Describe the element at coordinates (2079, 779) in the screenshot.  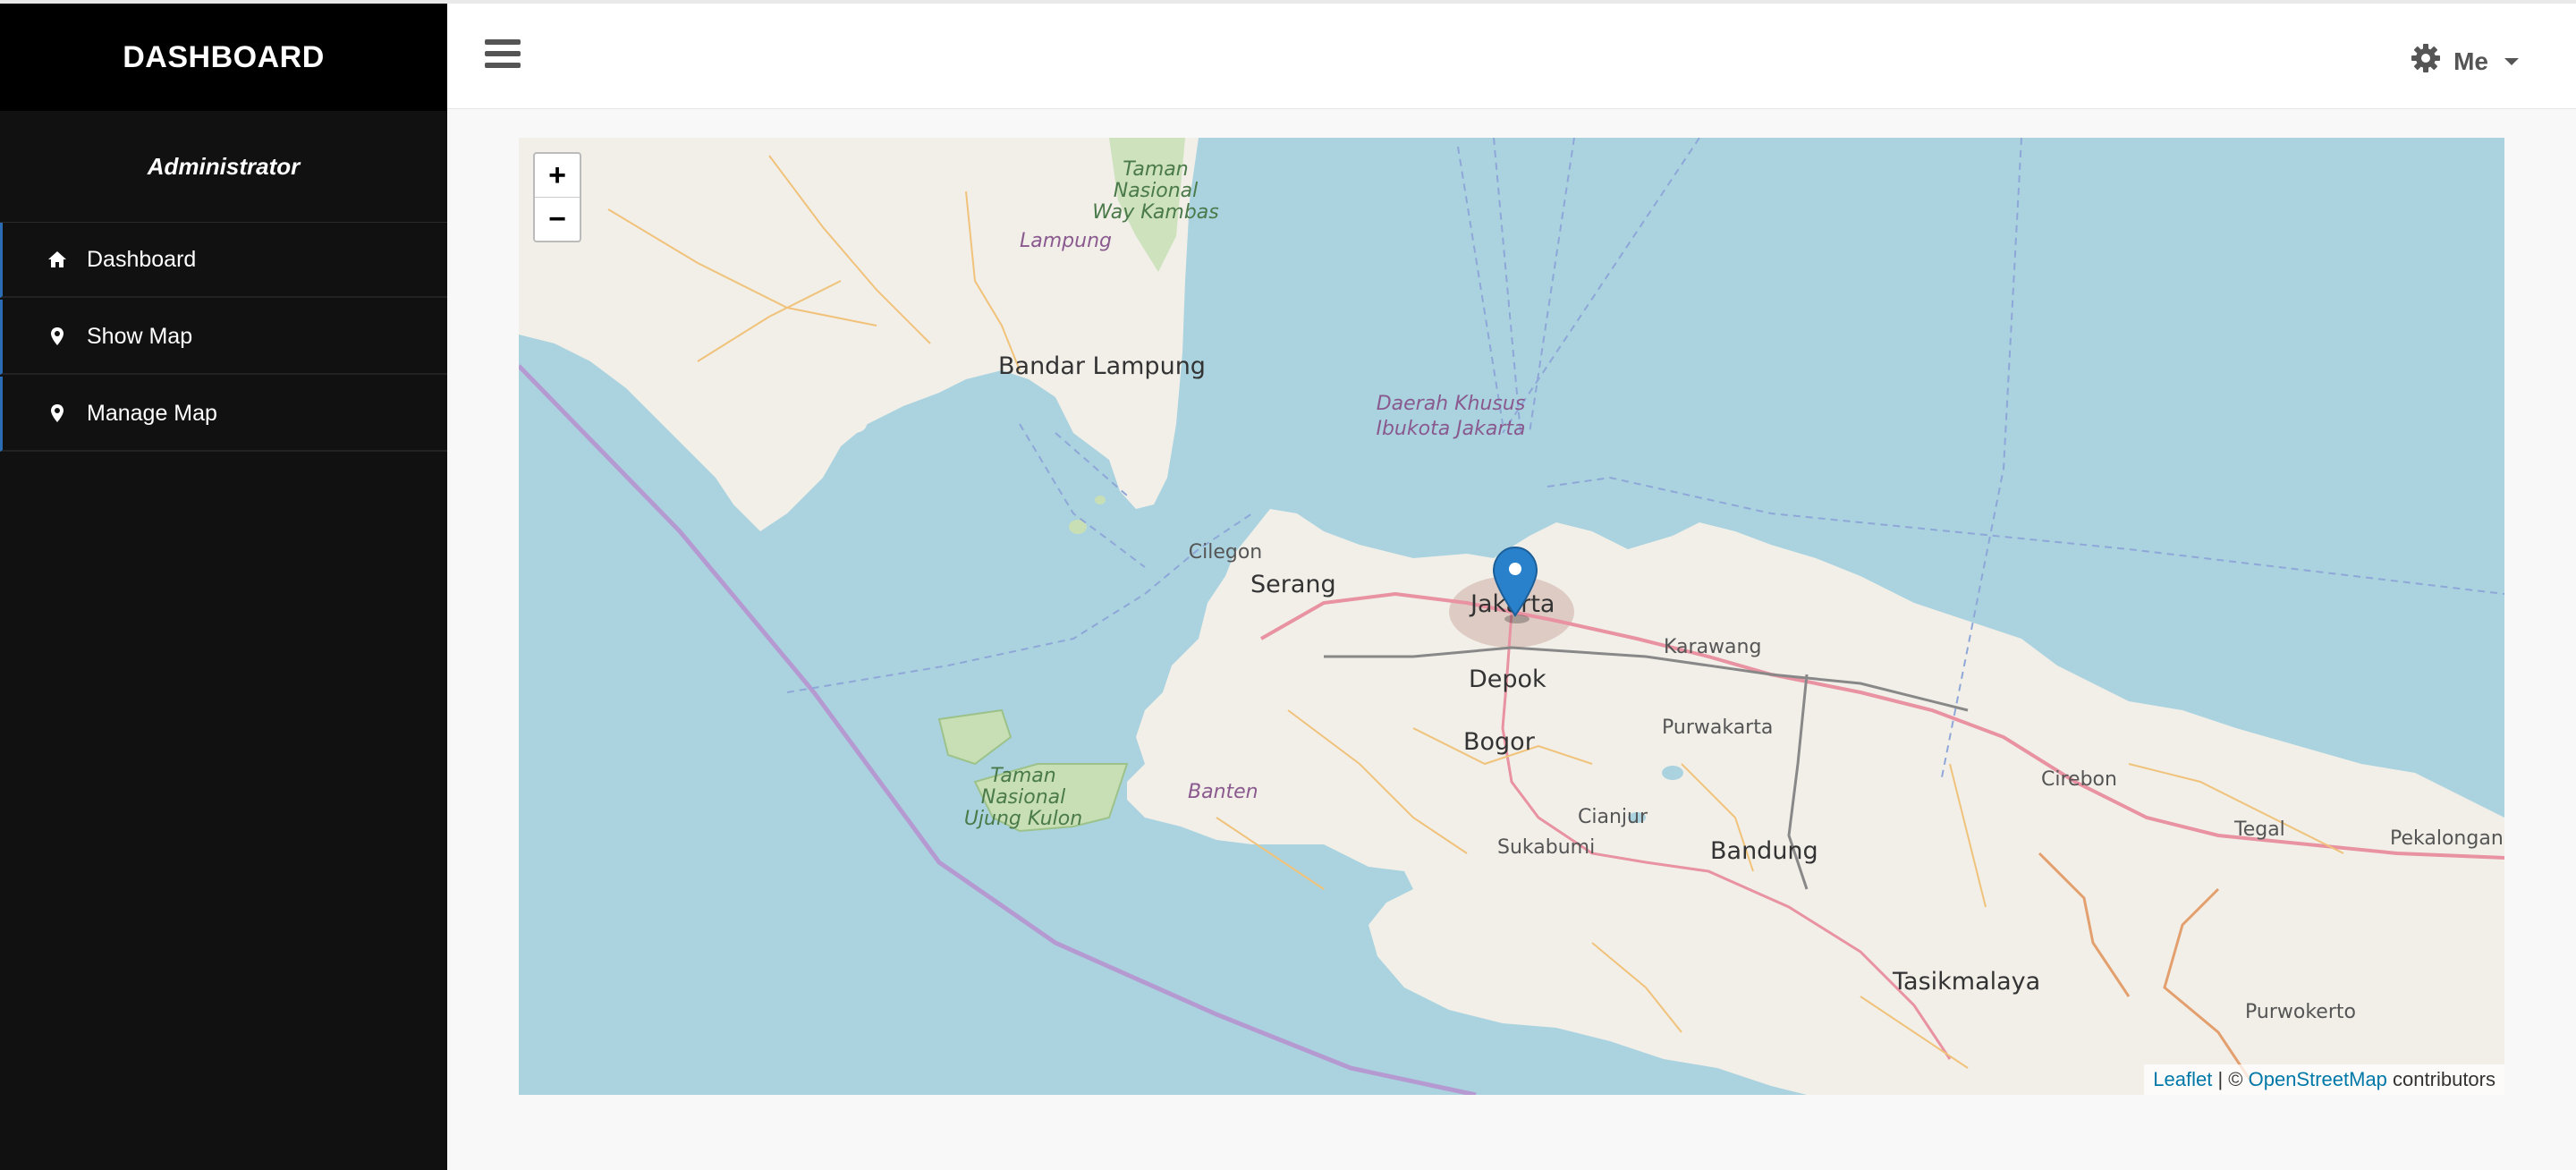
I see `map-label-cirebon: Cirebon` at that location.